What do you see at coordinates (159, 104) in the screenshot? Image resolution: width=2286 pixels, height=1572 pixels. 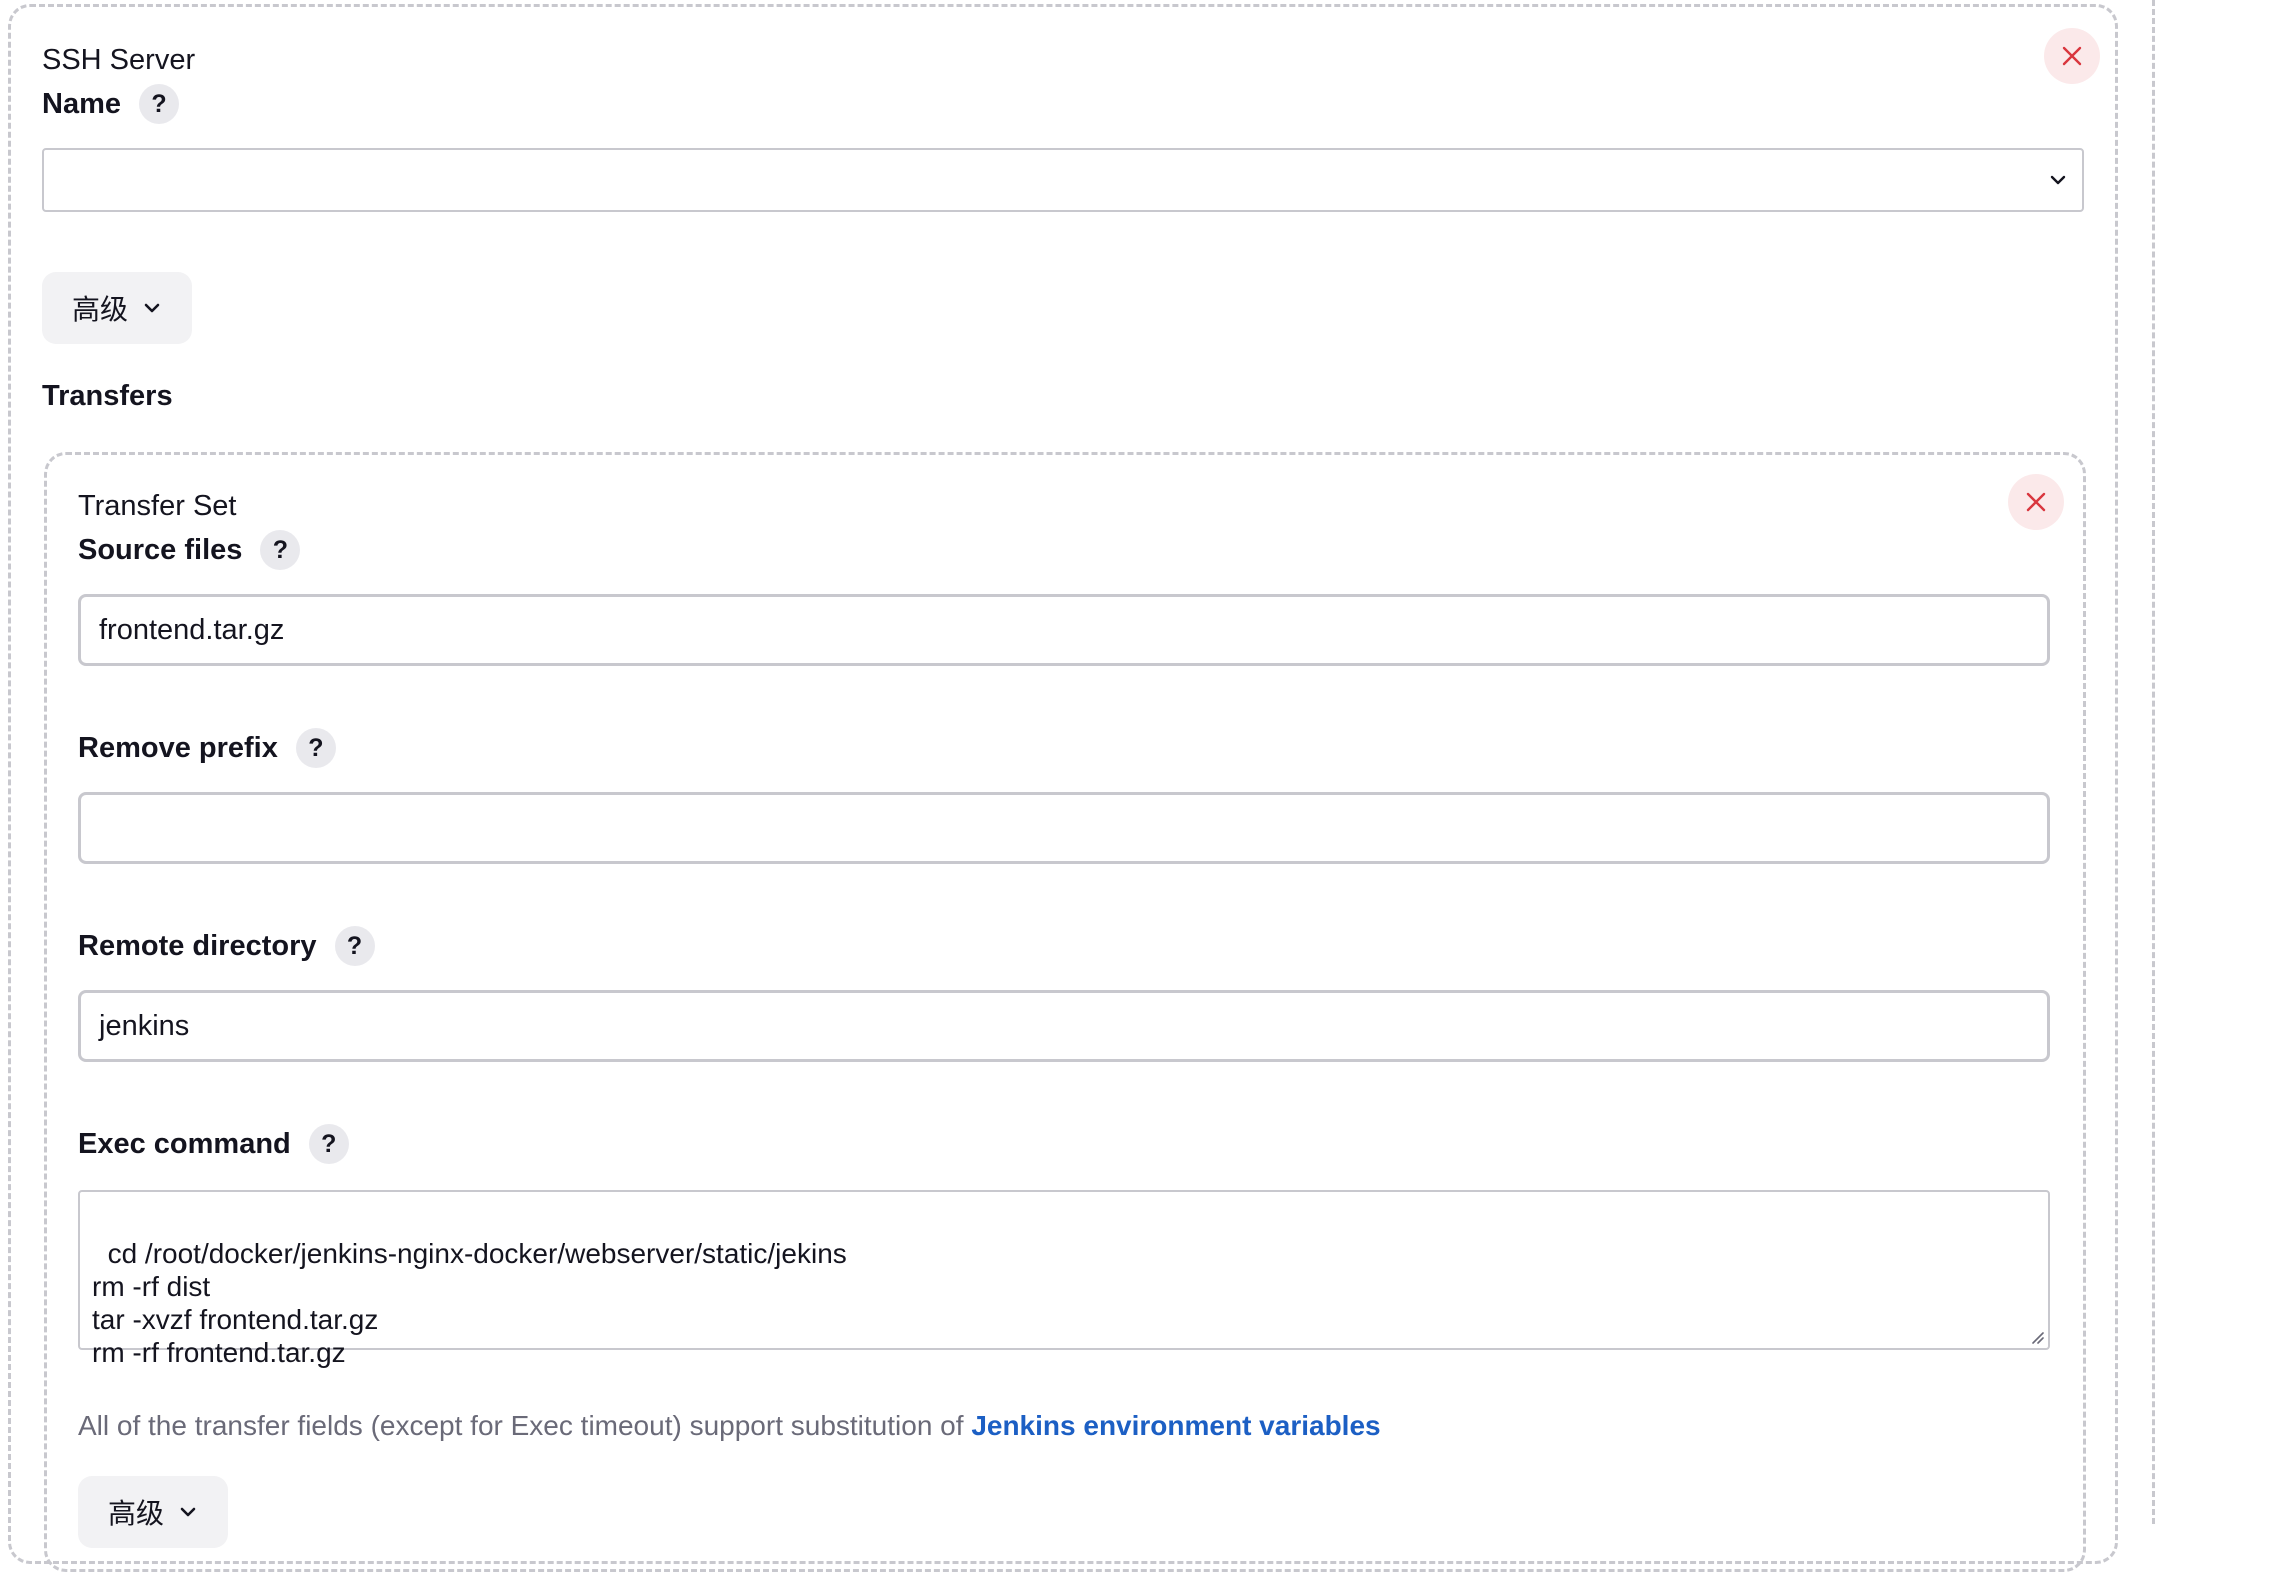 I see `name-help-icon: ?` at bounding box center [159, 104].